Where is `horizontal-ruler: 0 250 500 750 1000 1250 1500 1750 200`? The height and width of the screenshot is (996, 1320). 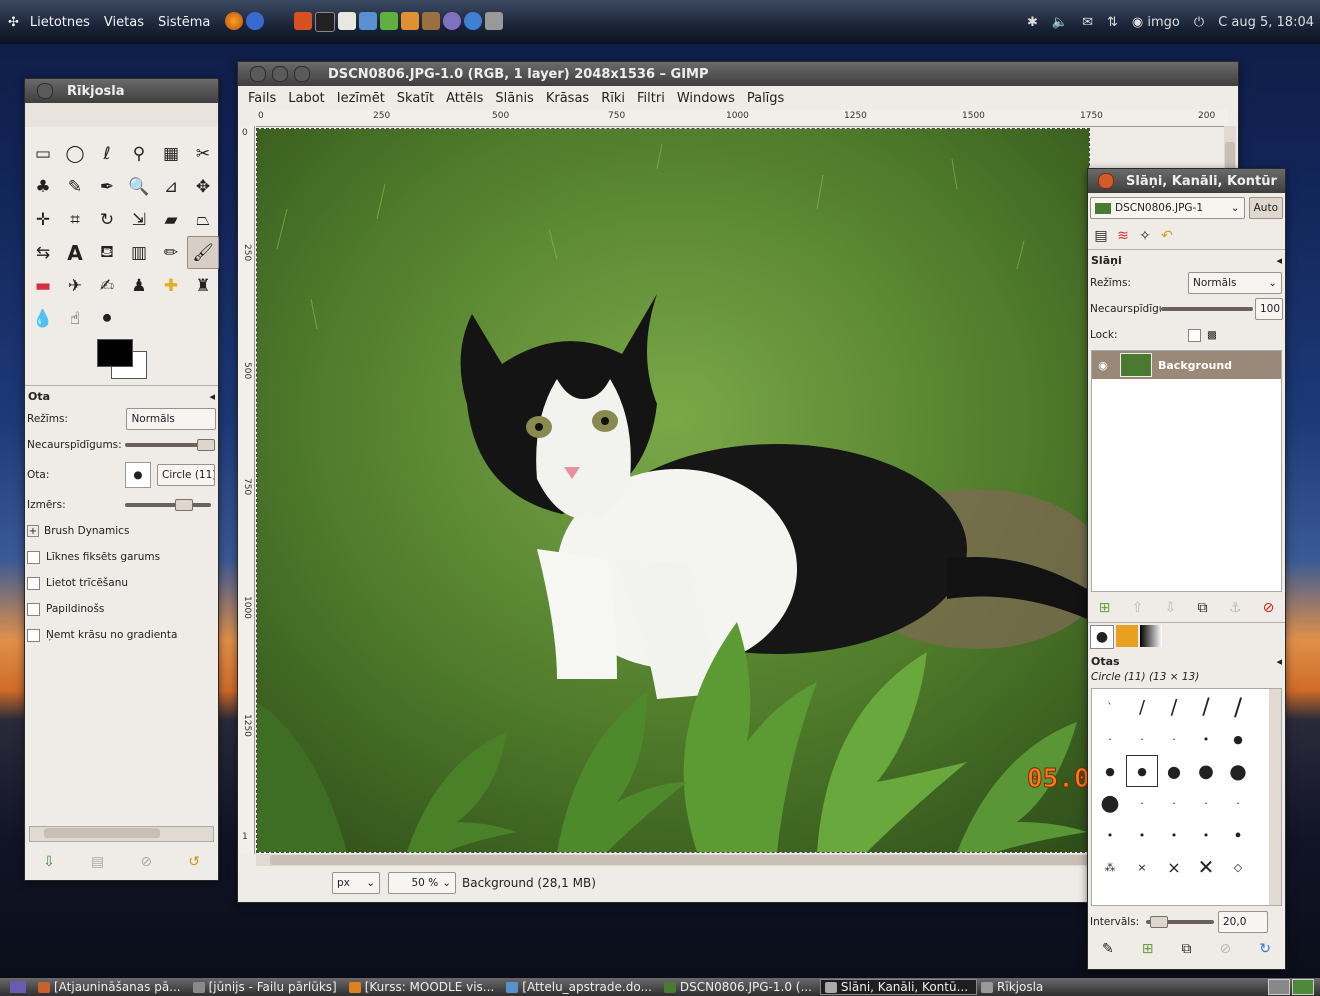 horizontal-ruler: 0 250 500 750 1000 1250 1500 1750 200 is located at coordinates (742, 118).